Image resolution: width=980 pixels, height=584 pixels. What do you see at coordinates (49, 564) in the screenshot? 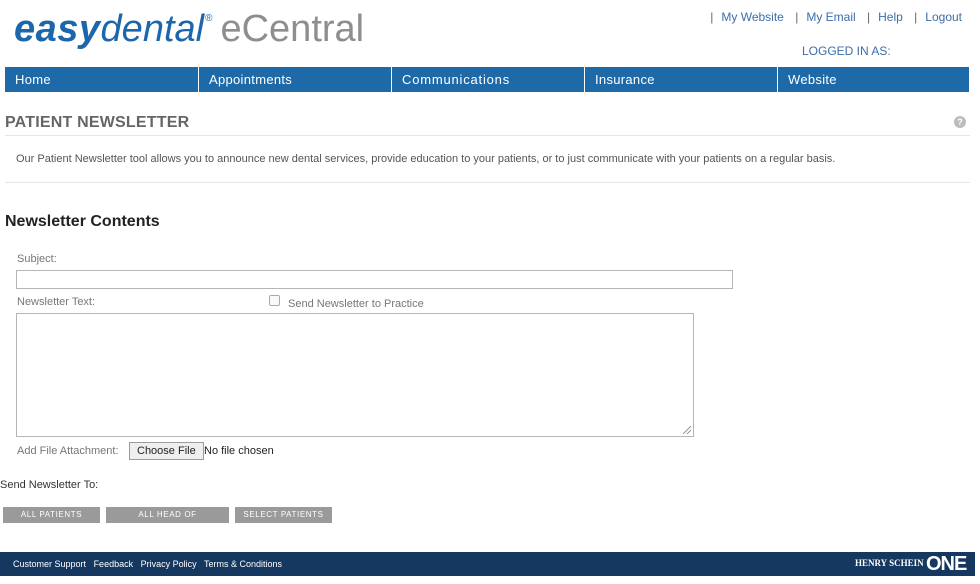
I see `customer-support-link: Customer Support` at bounding box center [49, 564].